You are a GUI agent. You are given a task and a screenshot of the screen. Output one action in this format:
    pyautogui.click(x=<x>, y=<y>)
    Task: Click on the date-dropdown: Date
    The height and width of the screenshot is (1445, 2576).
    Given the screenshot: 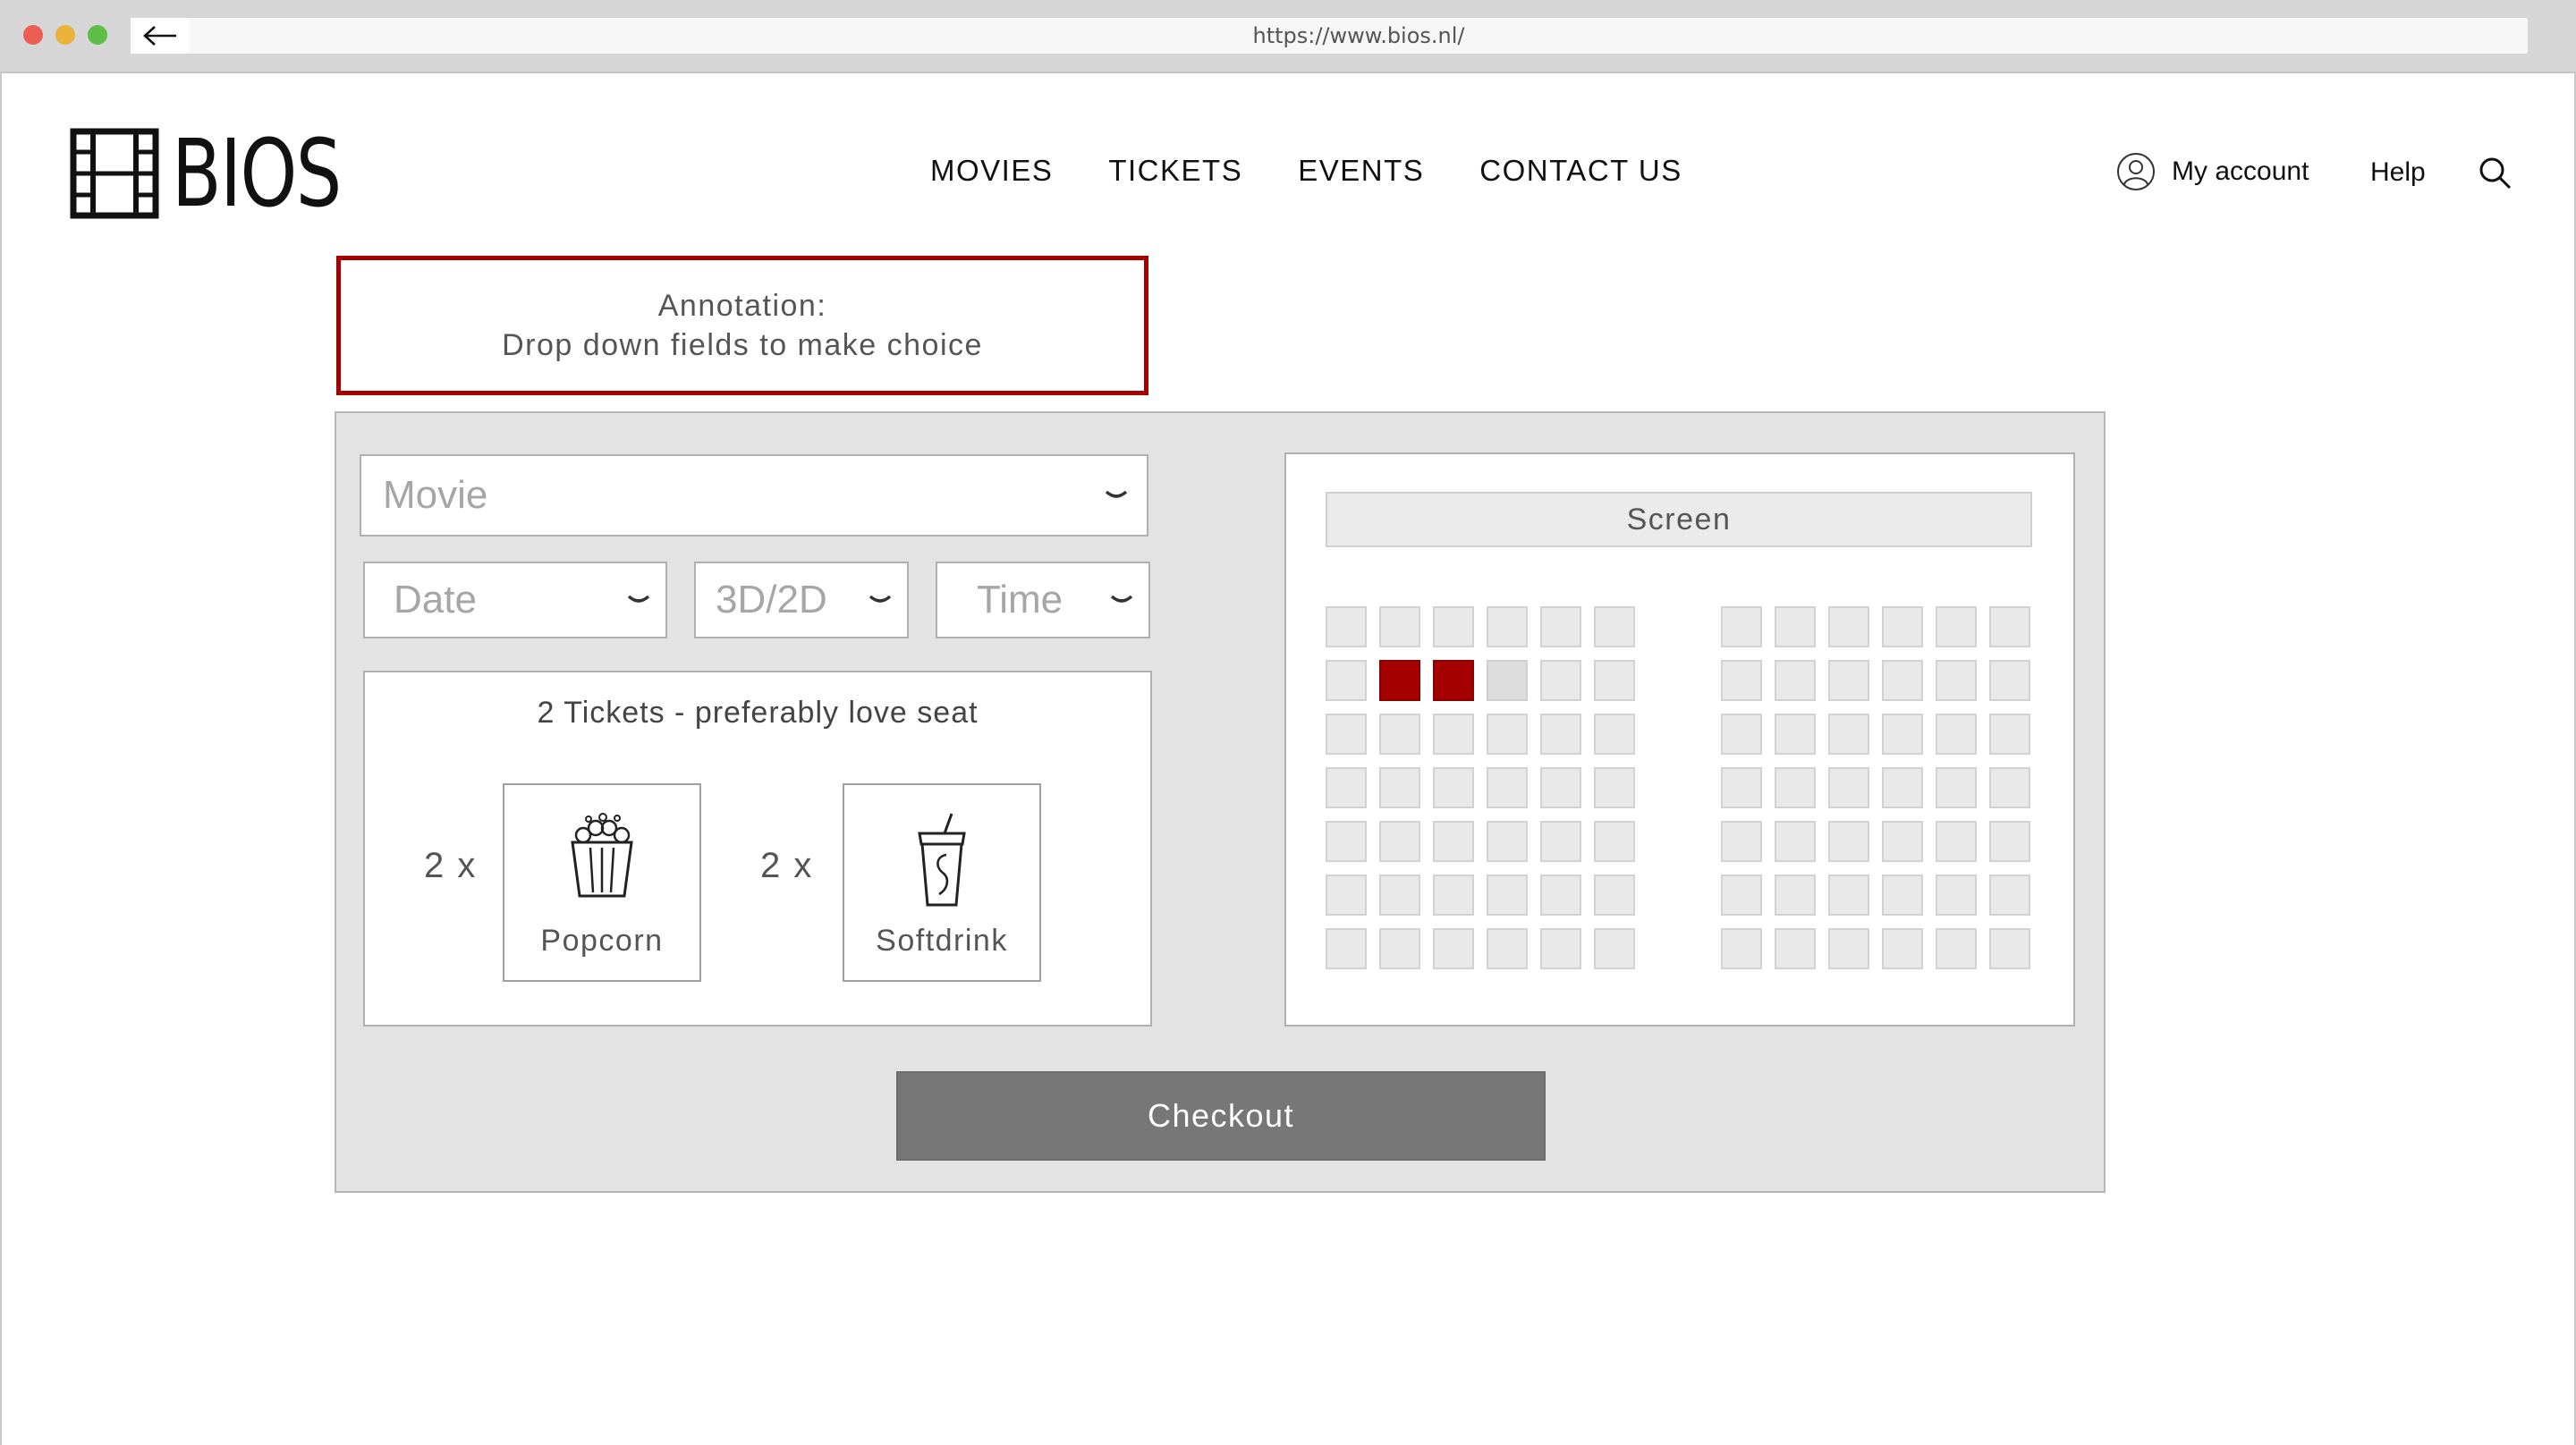 What is the action you would take?
    pyautogui.click(x=515, y=600)
    